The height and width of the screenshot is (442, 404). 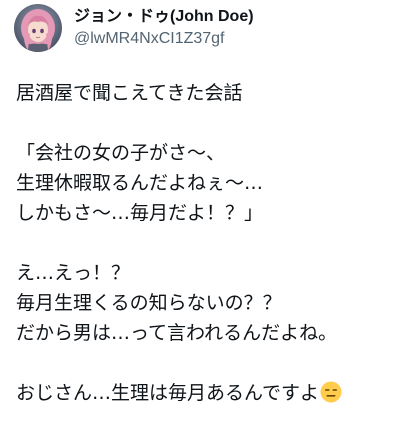 What do you see at coordinates (164, 28) in the screenshot?
I see `author-names: ジョン・ドゥ(John Doe) @lwMR4NxCI1Z37gf` at bounding box center [164, 28].